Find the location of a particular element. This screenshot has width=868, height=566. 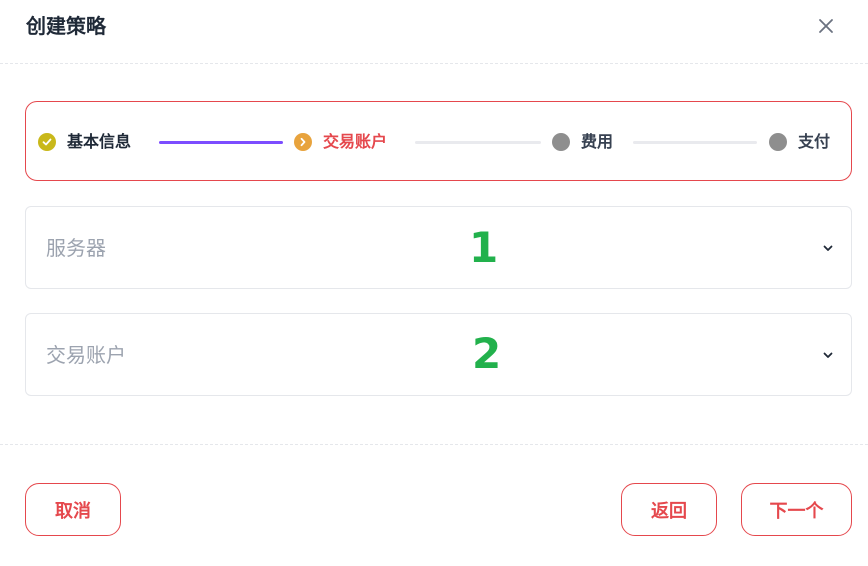

step-label: 交易账户 is located at coordinates (355, 141).